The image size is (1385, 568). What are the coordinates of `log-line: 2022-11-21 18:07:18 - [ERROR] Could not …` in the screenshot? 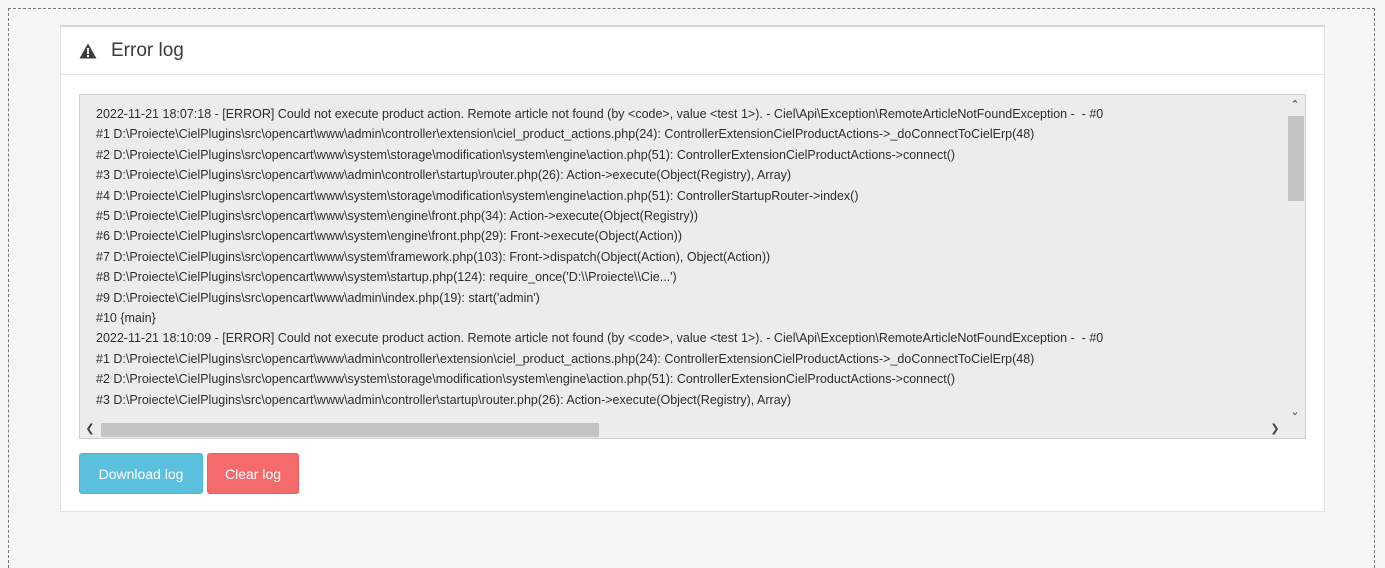 It's located at (600, 114).